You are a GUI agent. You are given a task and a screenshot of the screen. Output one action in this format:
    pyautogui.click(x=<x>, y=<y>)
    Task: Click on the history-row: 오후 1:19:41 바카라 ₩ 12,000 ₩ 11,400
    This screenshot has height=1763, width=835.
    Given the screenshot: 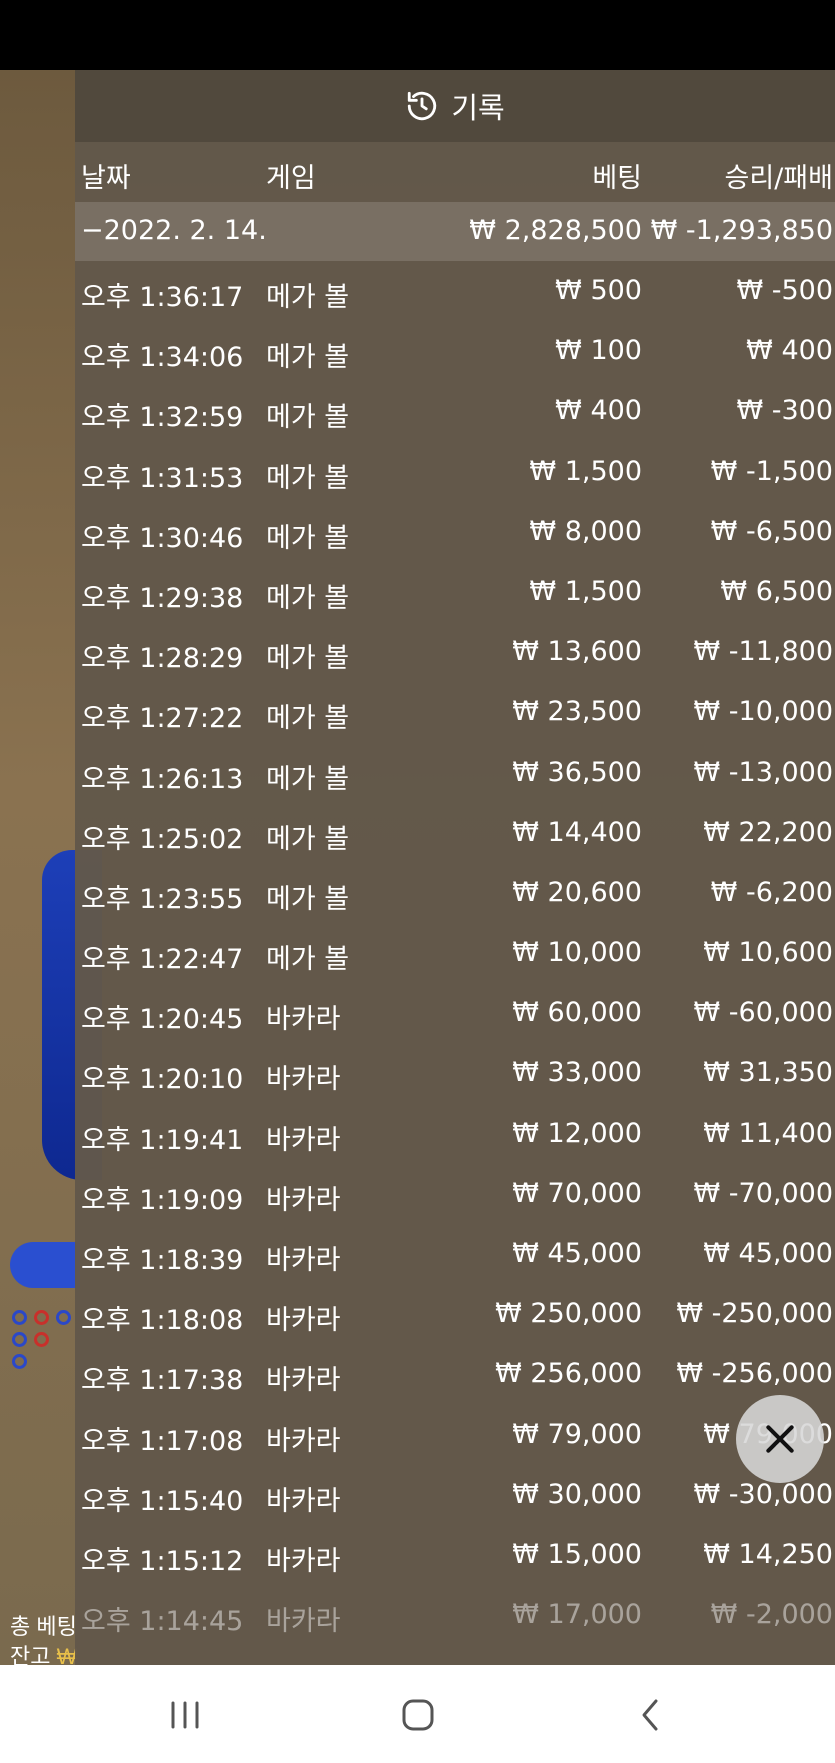 What is the action you would take?
    pyautogui.click(x=455, y=1134)
    